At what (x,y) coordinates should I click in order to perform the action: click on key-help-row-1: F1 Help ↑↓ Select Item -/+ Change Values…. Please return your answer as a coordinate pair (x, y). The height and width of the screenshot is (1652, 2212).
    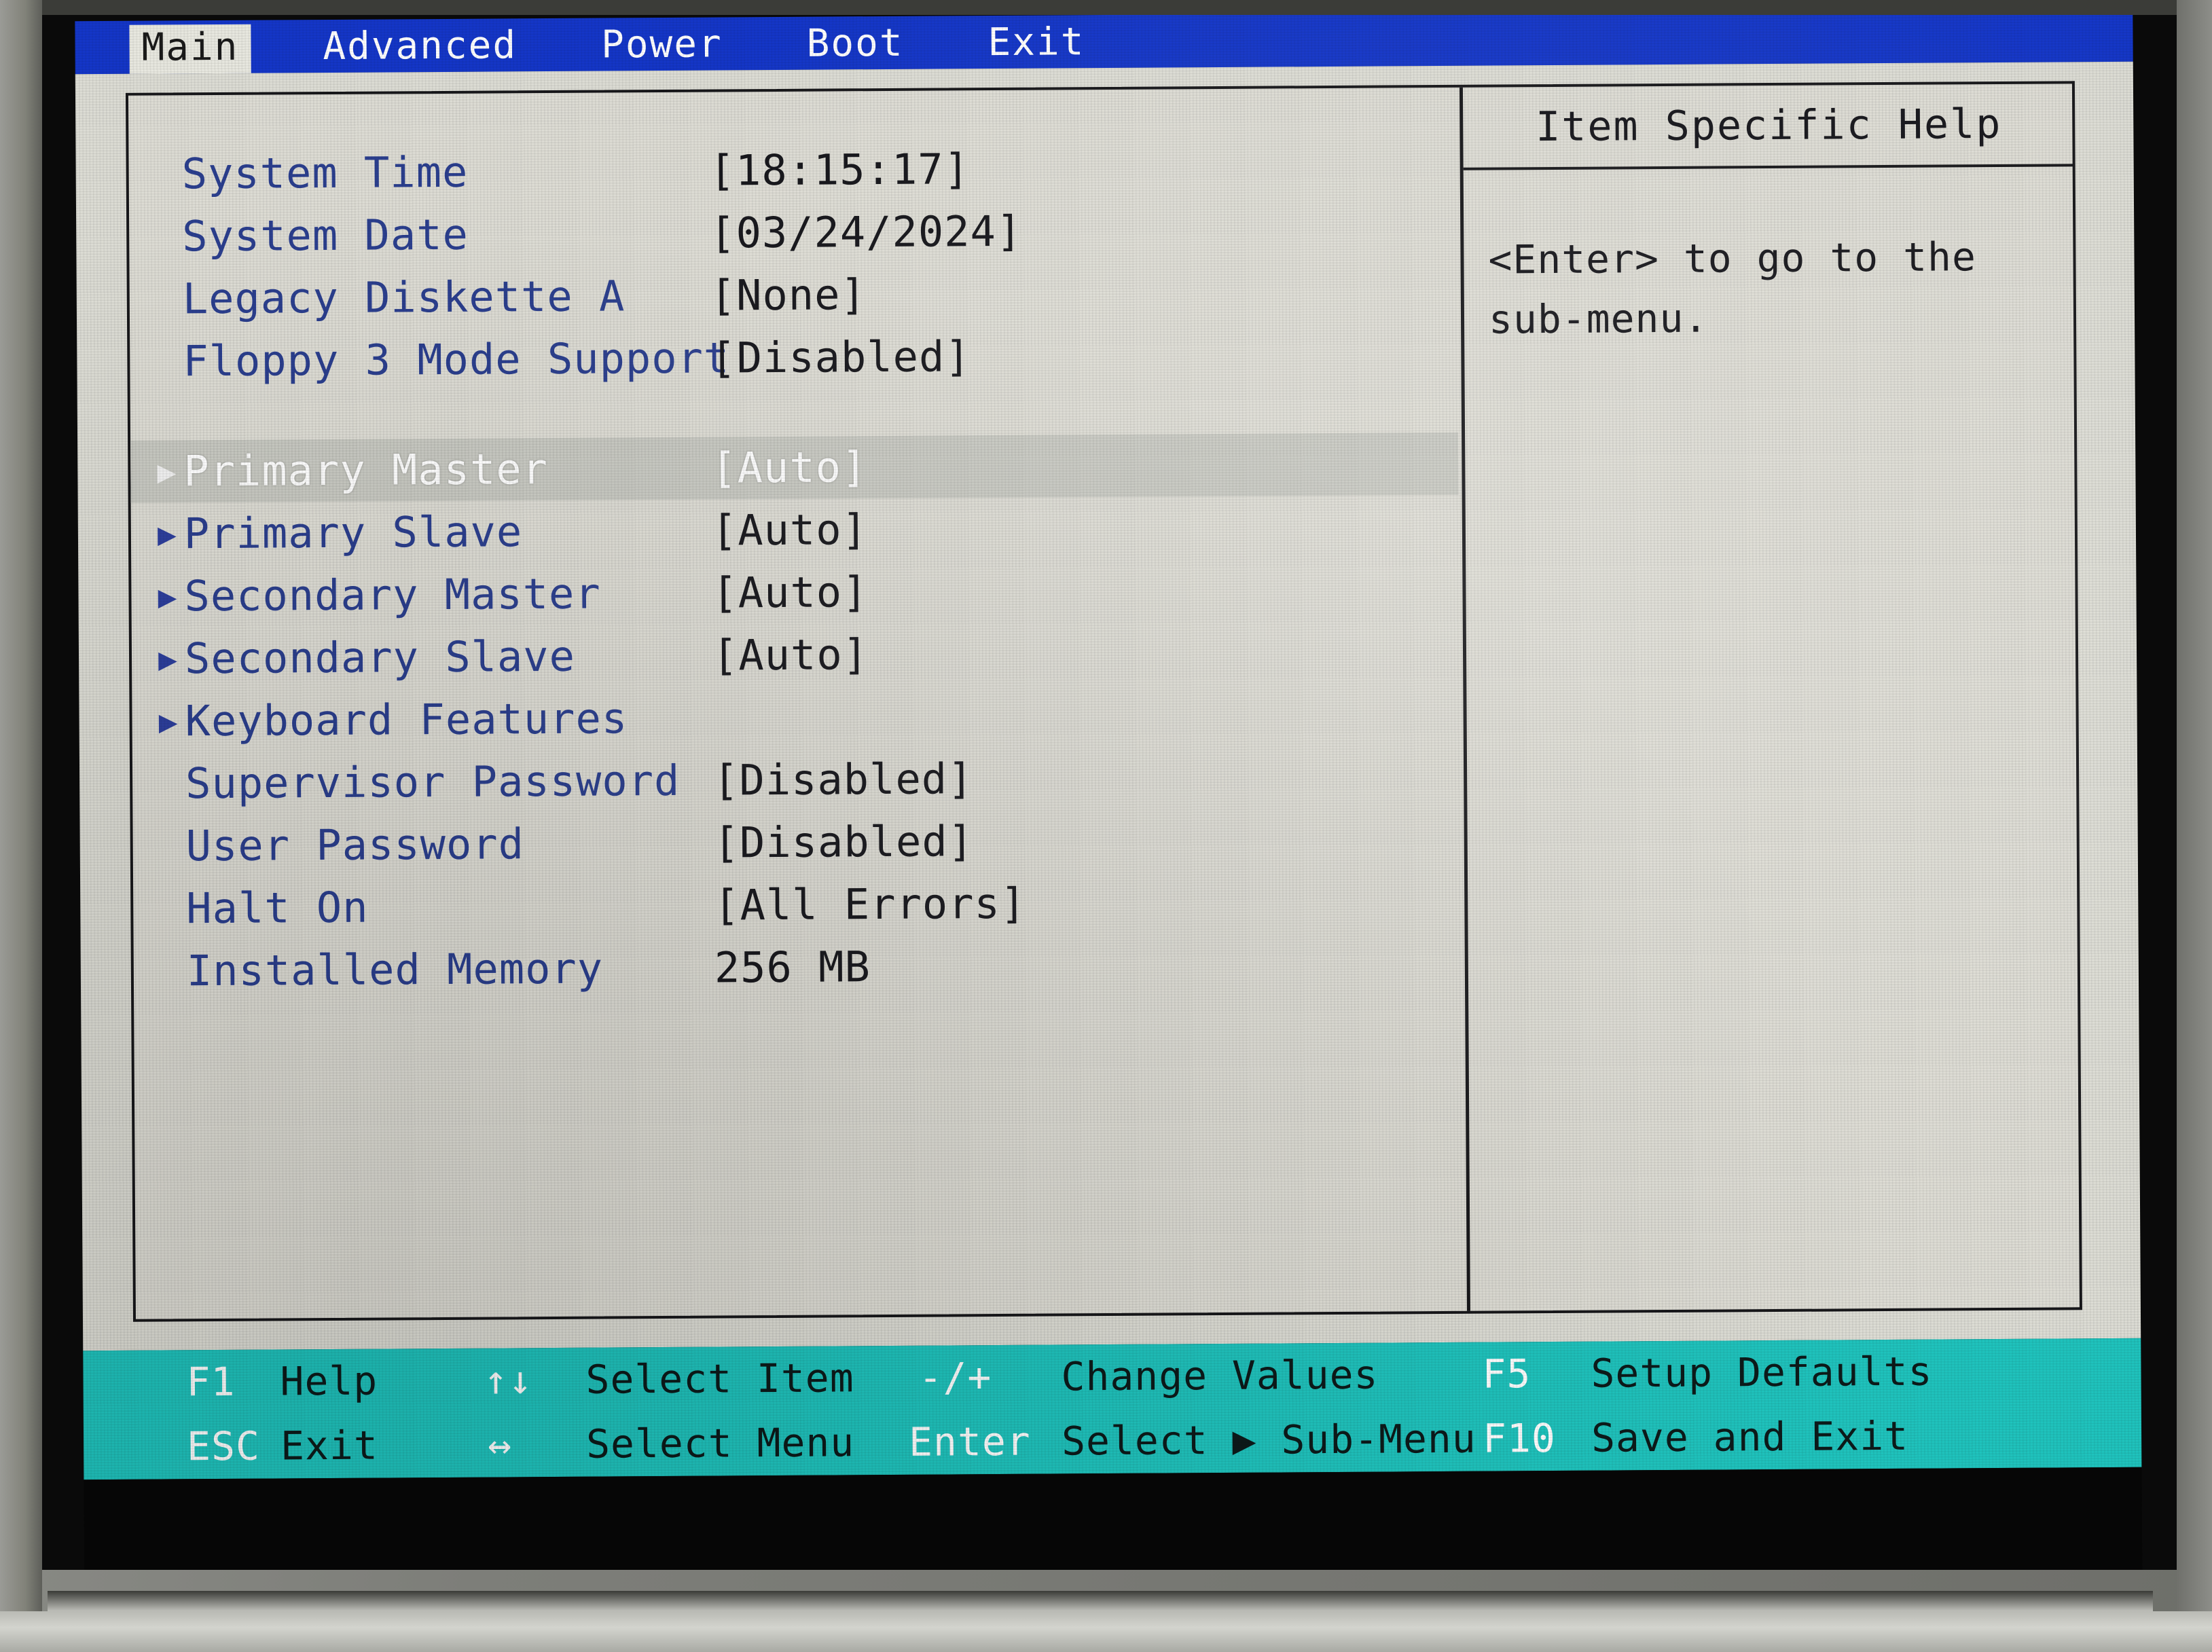
    Looking at the image, I should click on (1112, 1377).